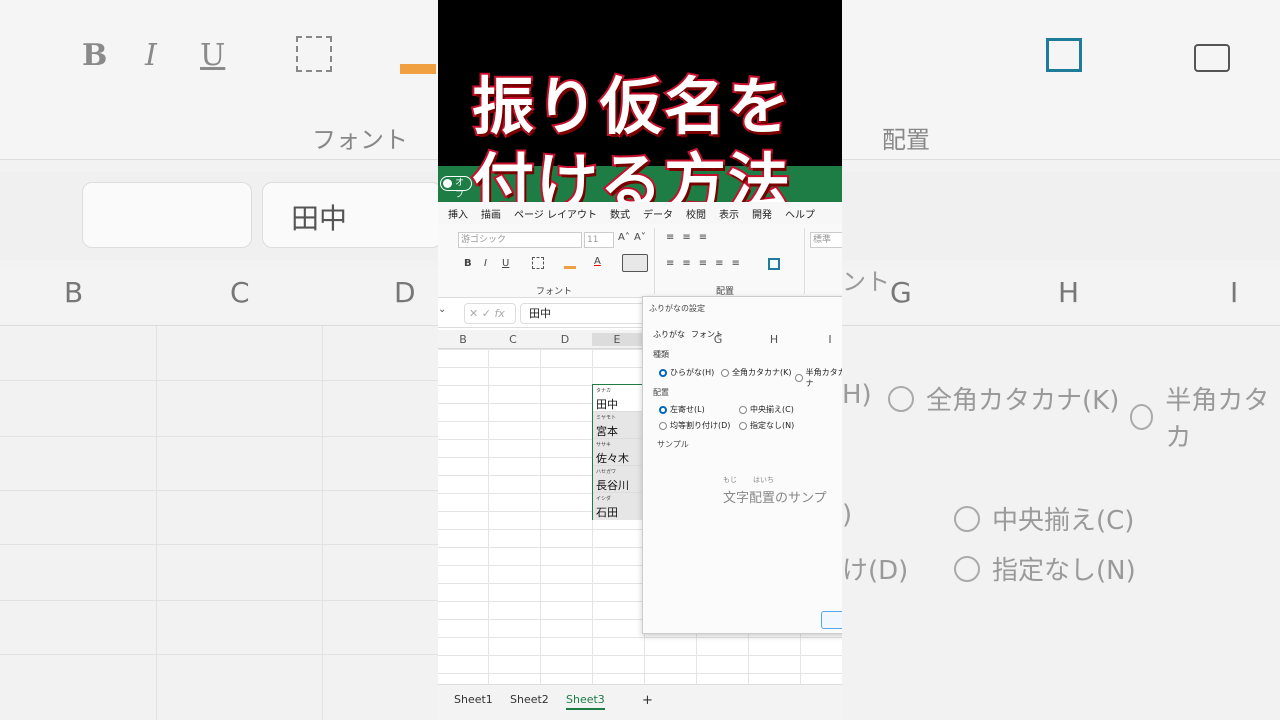  Describe the element at coordinates (762, 213) in the screenshot. I see `menu-developer: 開発` at that location.